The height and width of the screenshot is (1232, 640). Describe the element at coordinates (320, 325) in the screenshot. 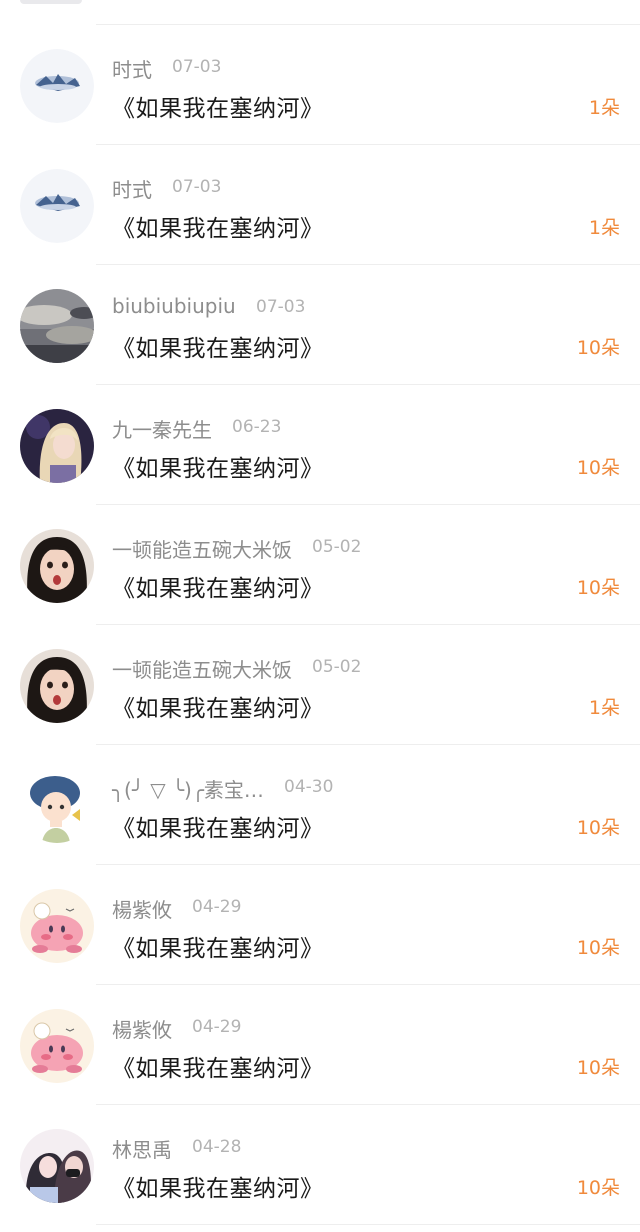

I see `gift-record-row: biubiubiupiu 07-03 《如果我在塞纳河》 10朵` at that location.